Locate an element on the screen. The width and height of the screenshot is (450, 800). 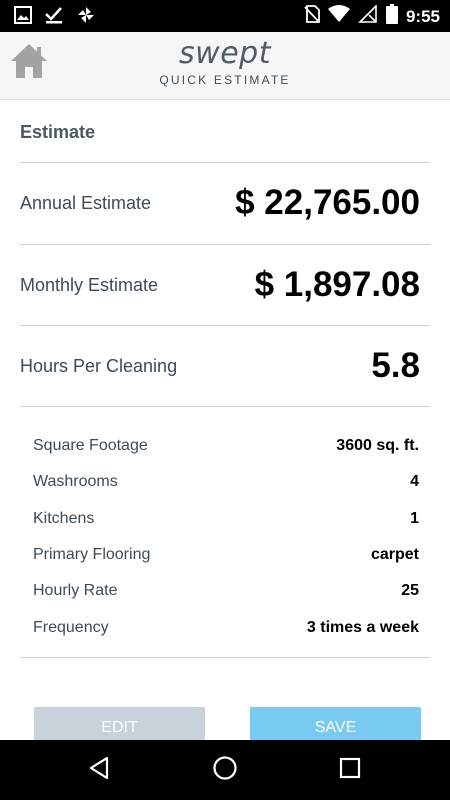
recents-icon is located at coordinates (350, 770).